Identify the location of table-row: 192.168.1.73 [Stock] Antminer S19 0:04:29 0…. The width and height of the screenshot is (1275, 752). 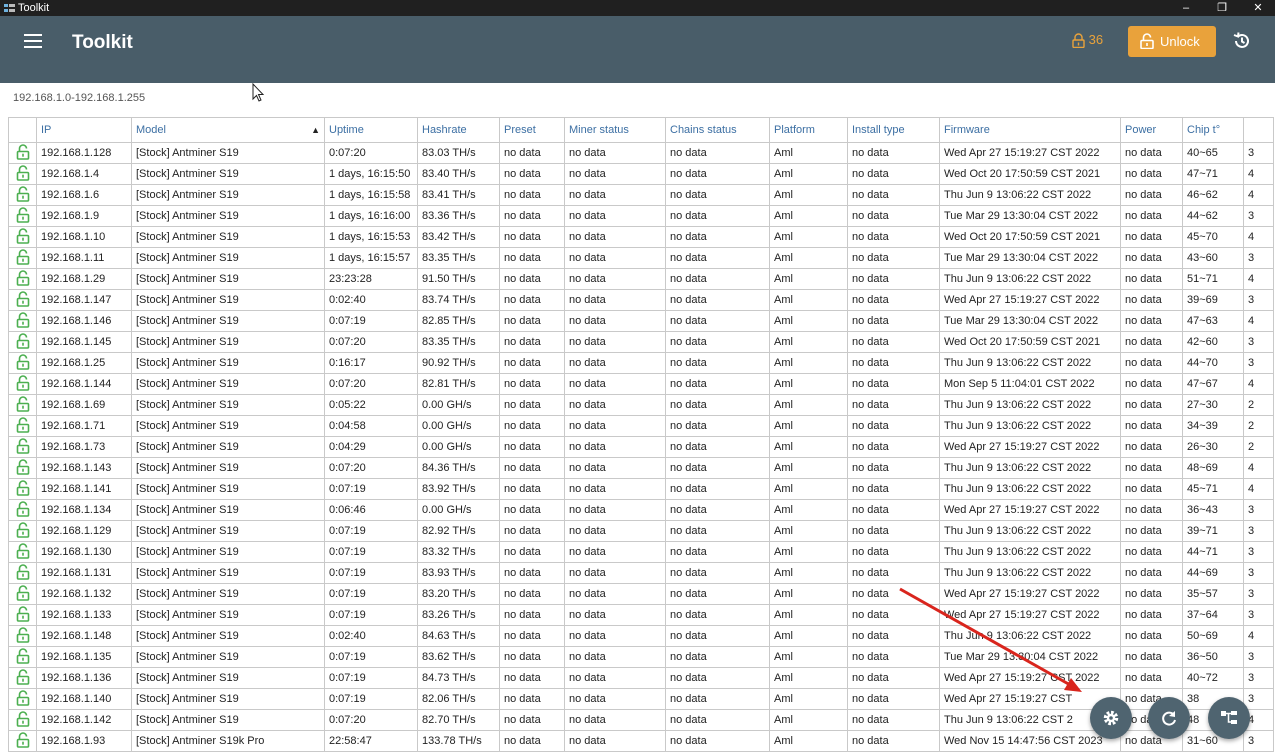
(641, 447).